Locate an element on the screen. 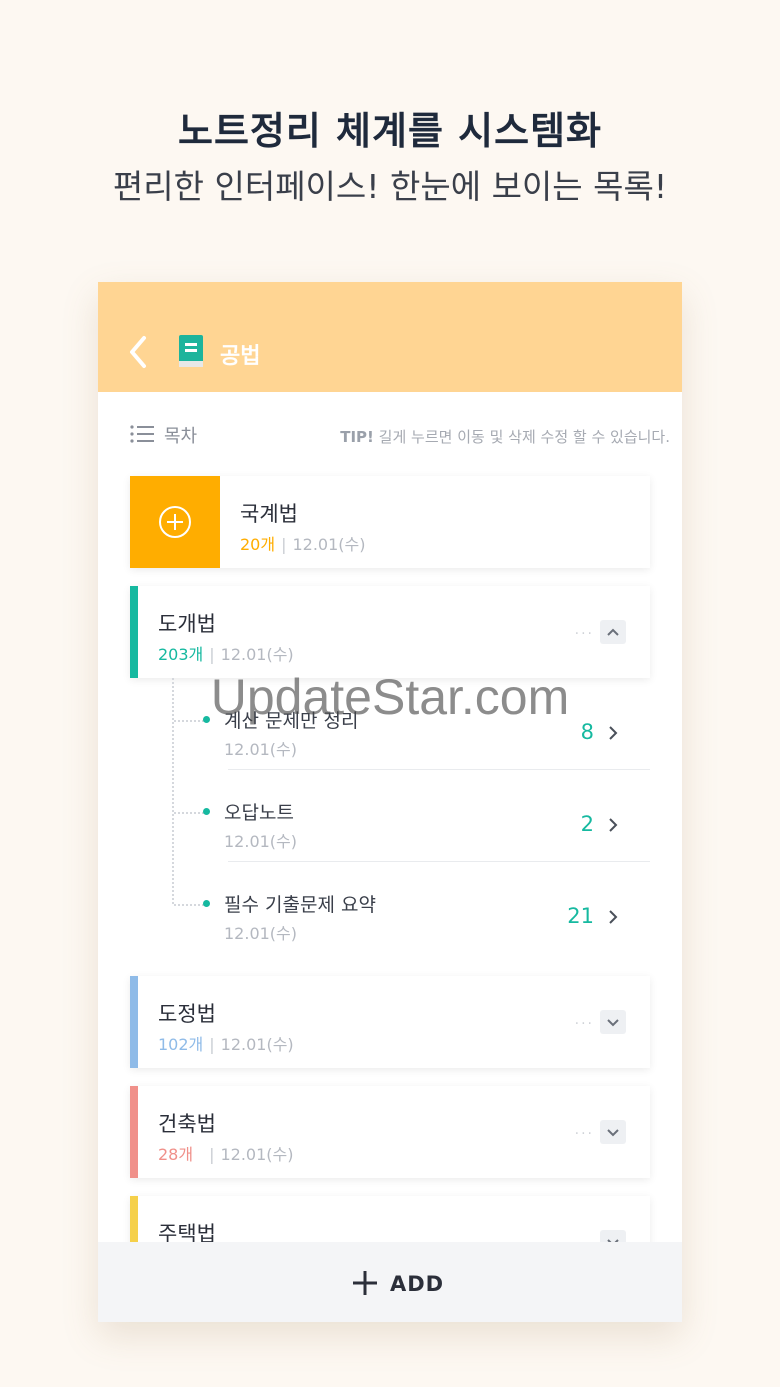 The width and height of the screenshot is (780, 1387). plus-icon is located at coordinates (365, 1283).